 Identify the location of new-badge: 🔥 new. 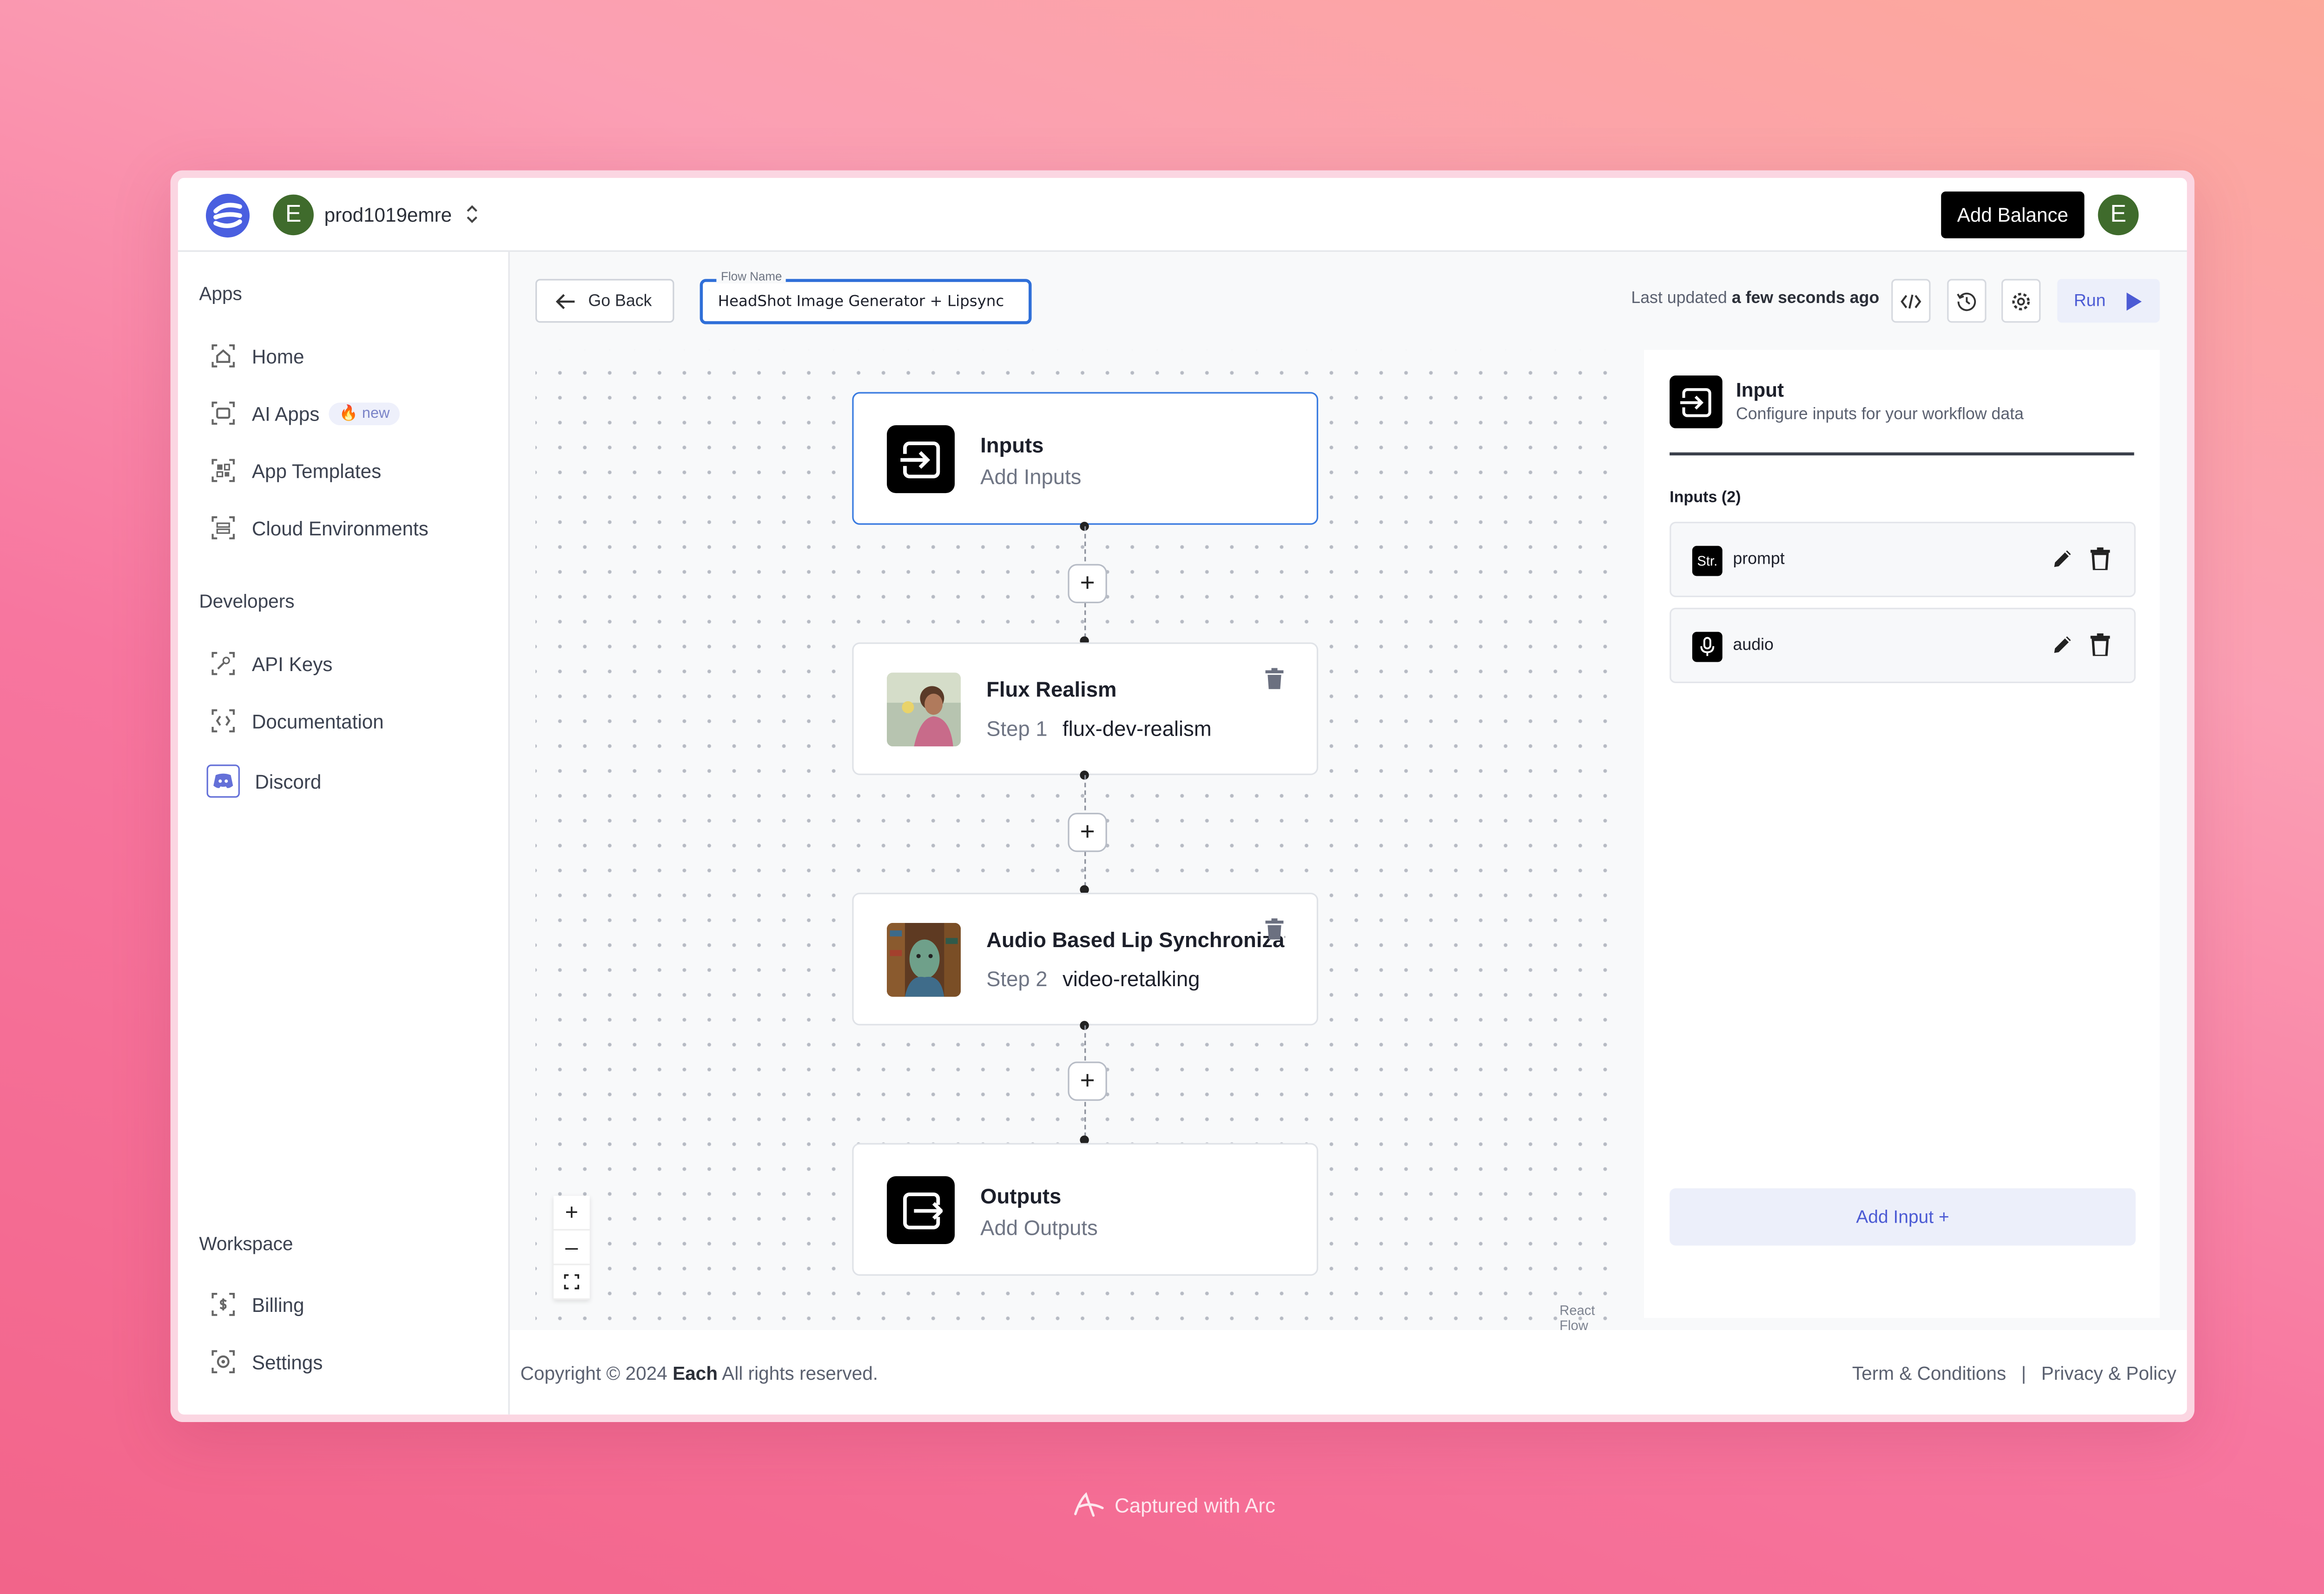
(364, 413).